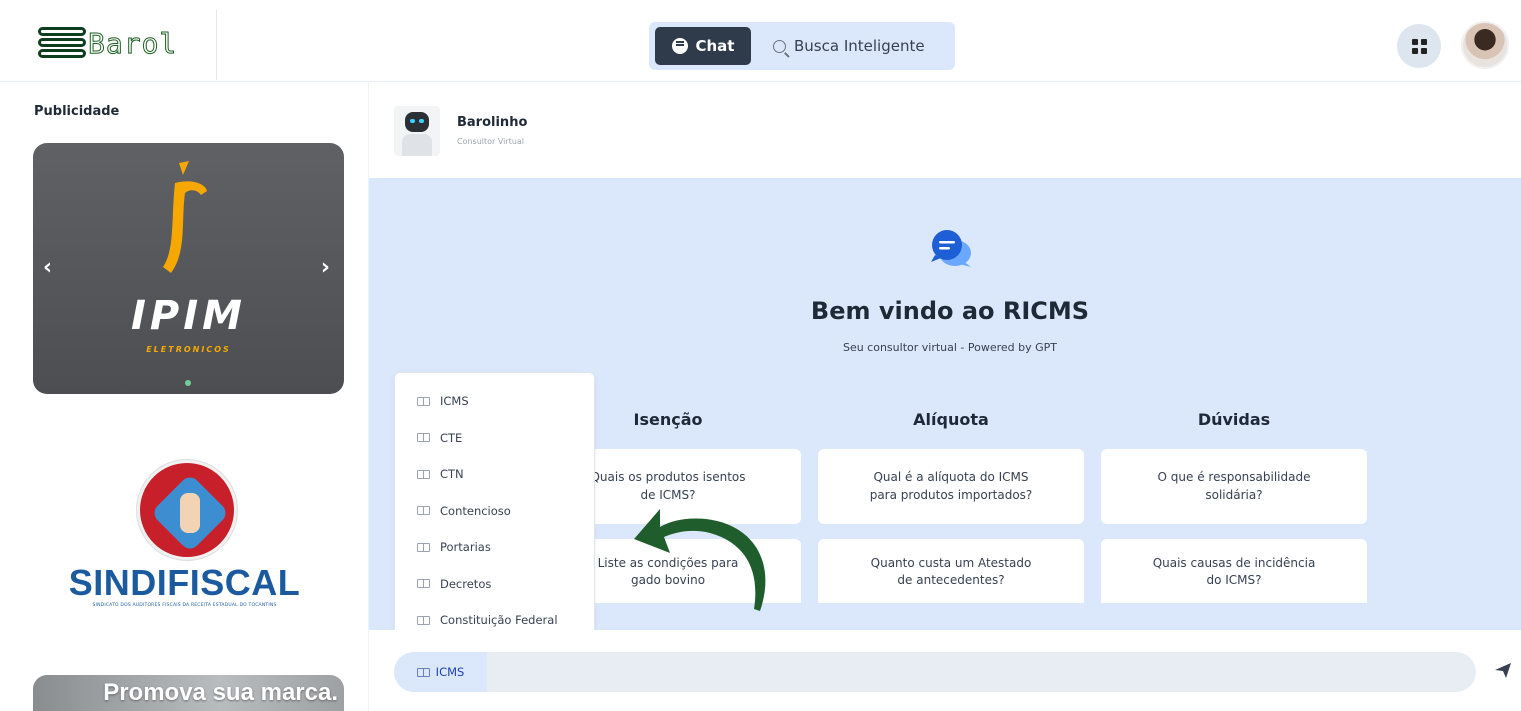 The height and width of the screenshot is (711, 1521). What do you see at coordinates (64, 43) in the screenshot?
I see `logo-mark-icon` at bounding box center [64, 43].